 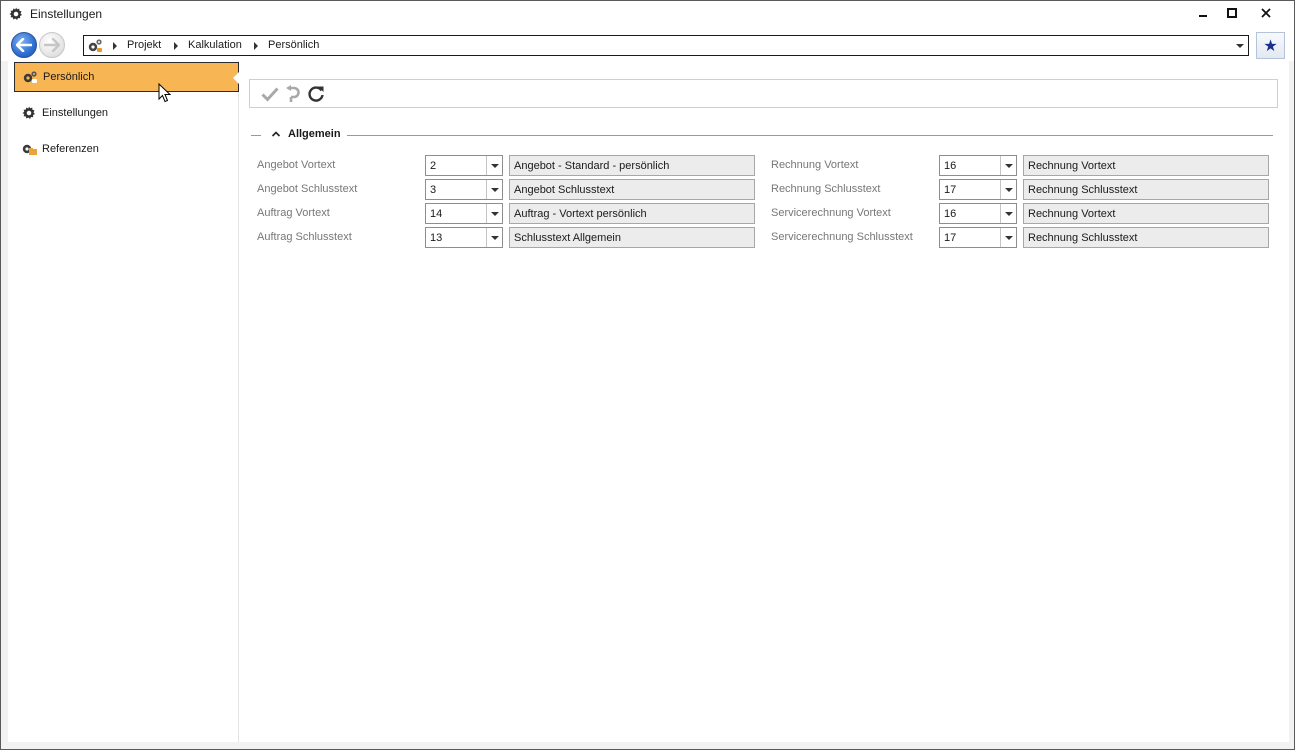 What do you see at coordinates (763, 93) in the screenshot?
I see `toolbar` at bounding box center [763, 93].